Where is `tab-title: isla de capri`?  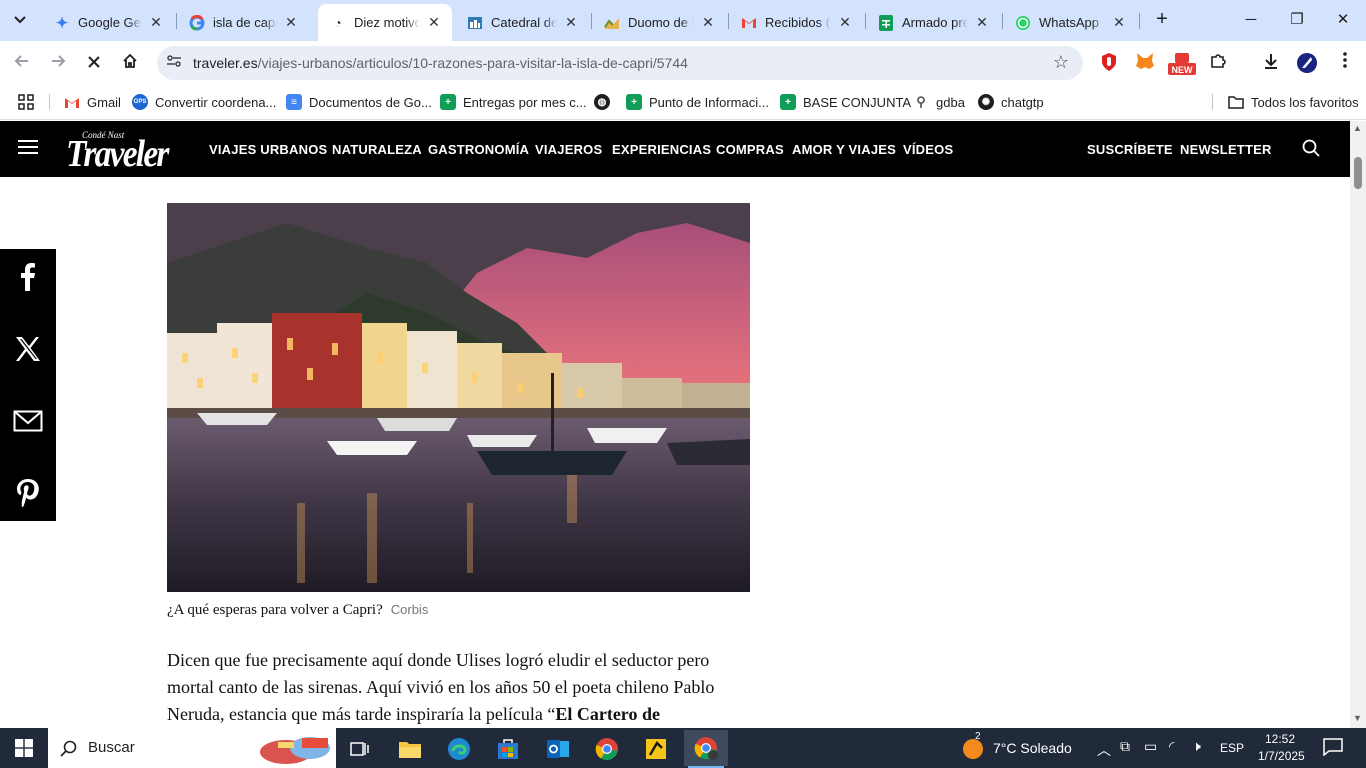
tab-title: isla de capri is located at coordinates (245, 22).